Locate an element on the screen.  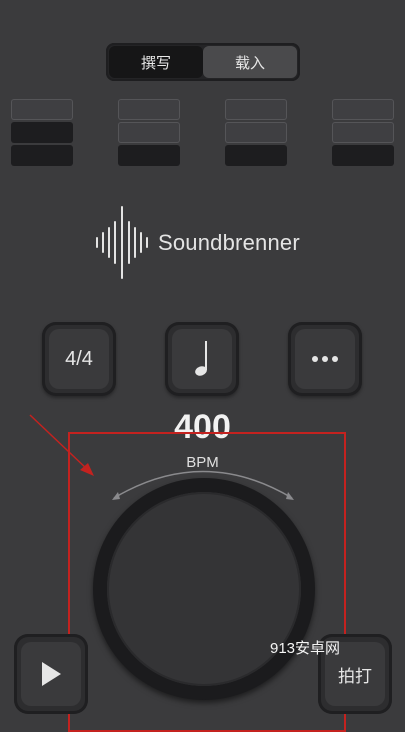
annotation-arrow-icon is located at coordinates (61, 445).